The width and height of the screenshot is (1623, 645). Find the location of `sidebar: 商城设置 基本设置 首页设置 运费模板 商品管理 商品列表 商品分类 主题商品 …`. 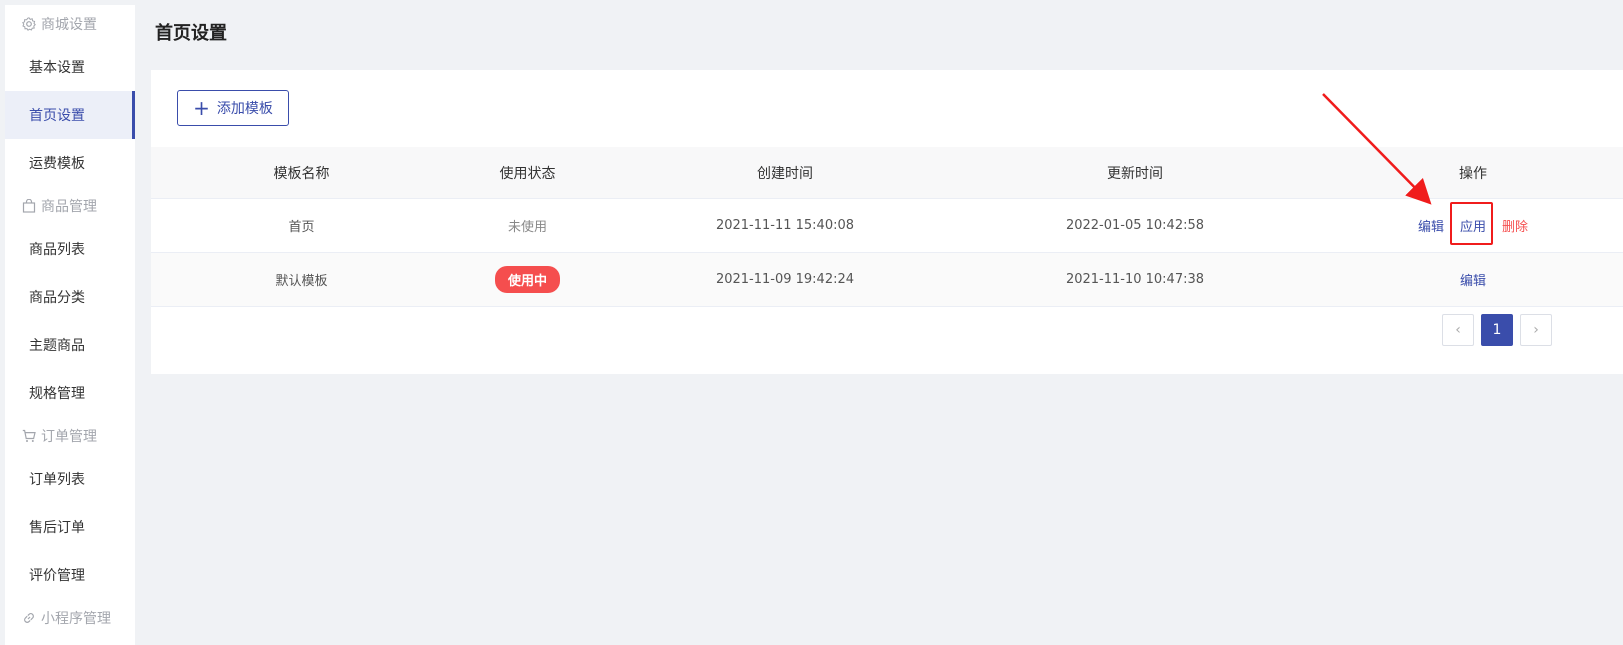

sidebar: 商城设置 基本设置 首页设置 运费模板 商品管理 商品列表 商品分类 主题商品 … is located at coordinates (70, 325).